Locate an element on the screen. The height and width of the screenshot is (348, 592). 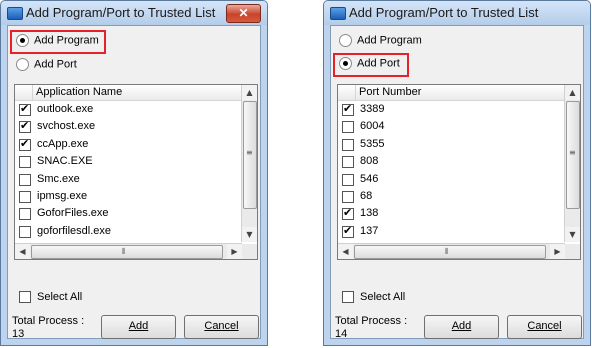
list-item: ipmsg.exe is located at coordinates (128, 196).